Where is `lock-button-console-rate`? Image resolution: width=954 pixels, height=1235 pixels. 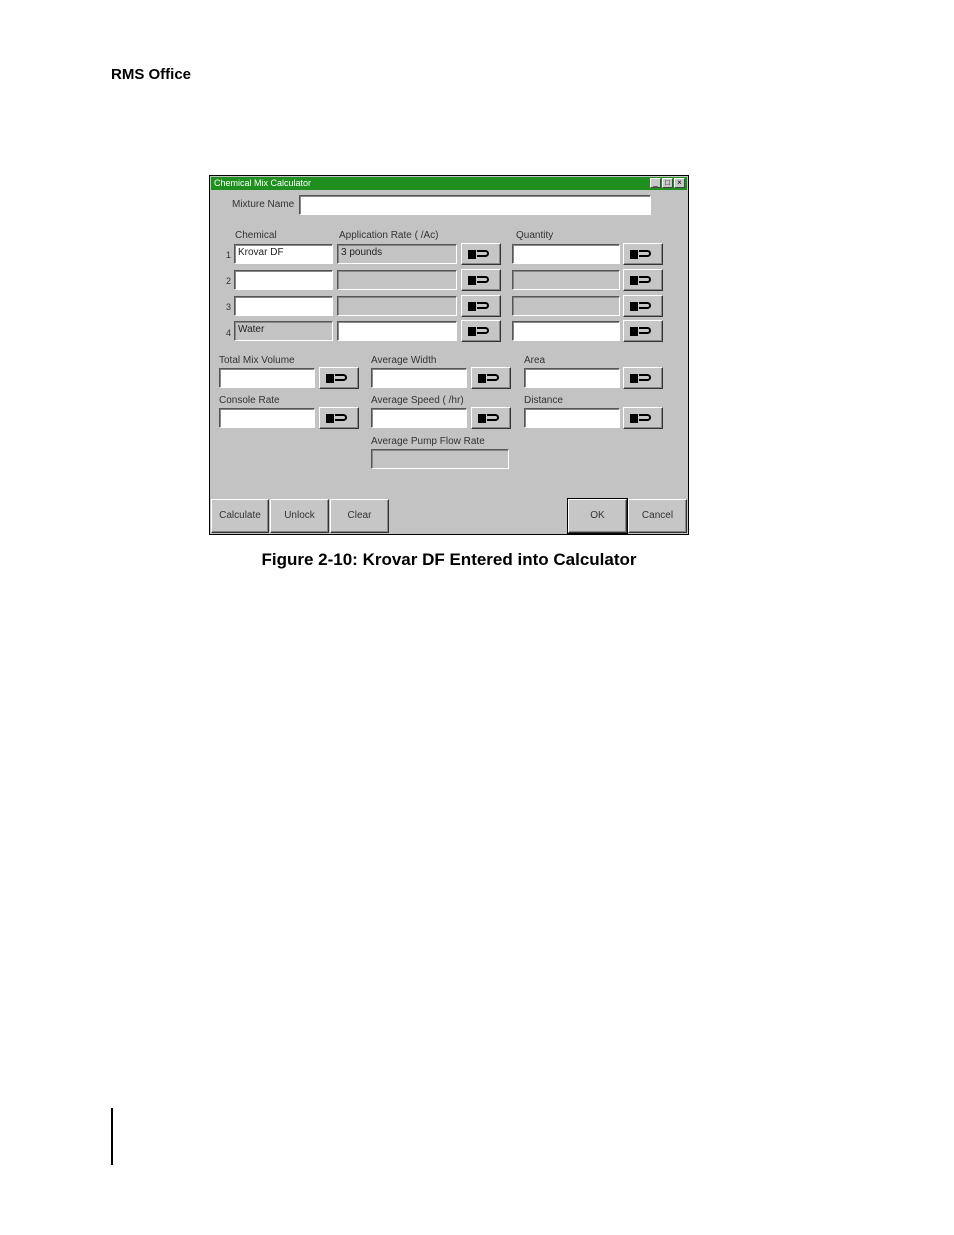 lock-button-console-rate is located at coordinates (339, 418).